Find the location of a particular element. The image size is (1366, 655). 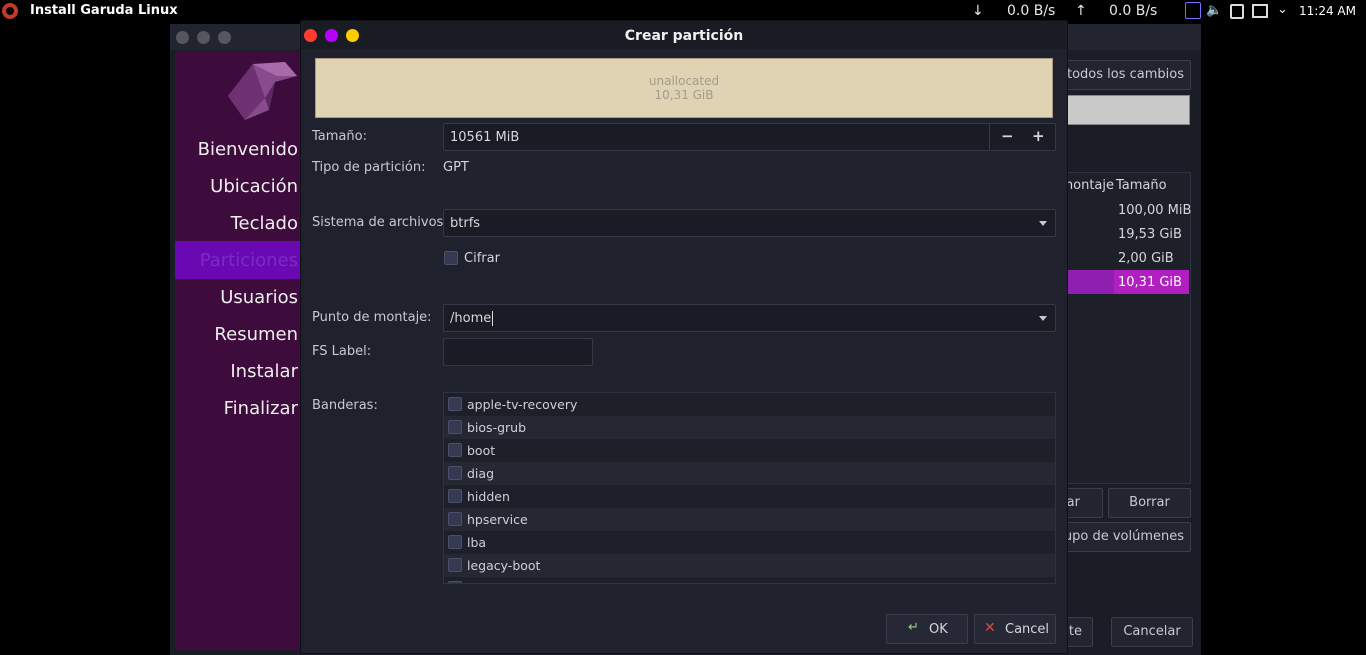

list-item: apple-tv-recovery is located at coordinates (749, 404).